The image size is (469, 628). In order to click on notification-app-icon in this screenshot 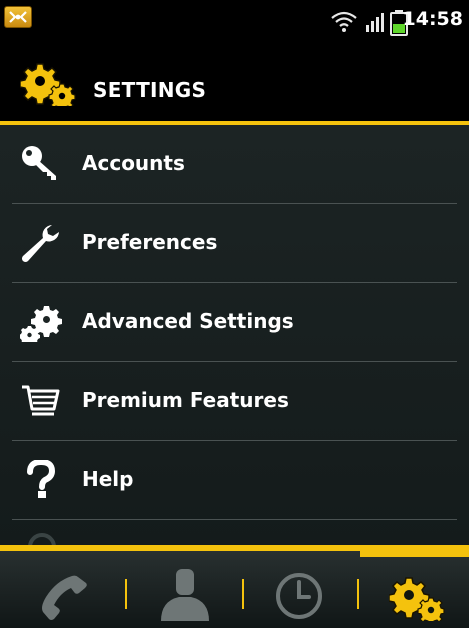, I will do `click(18, 17)`.